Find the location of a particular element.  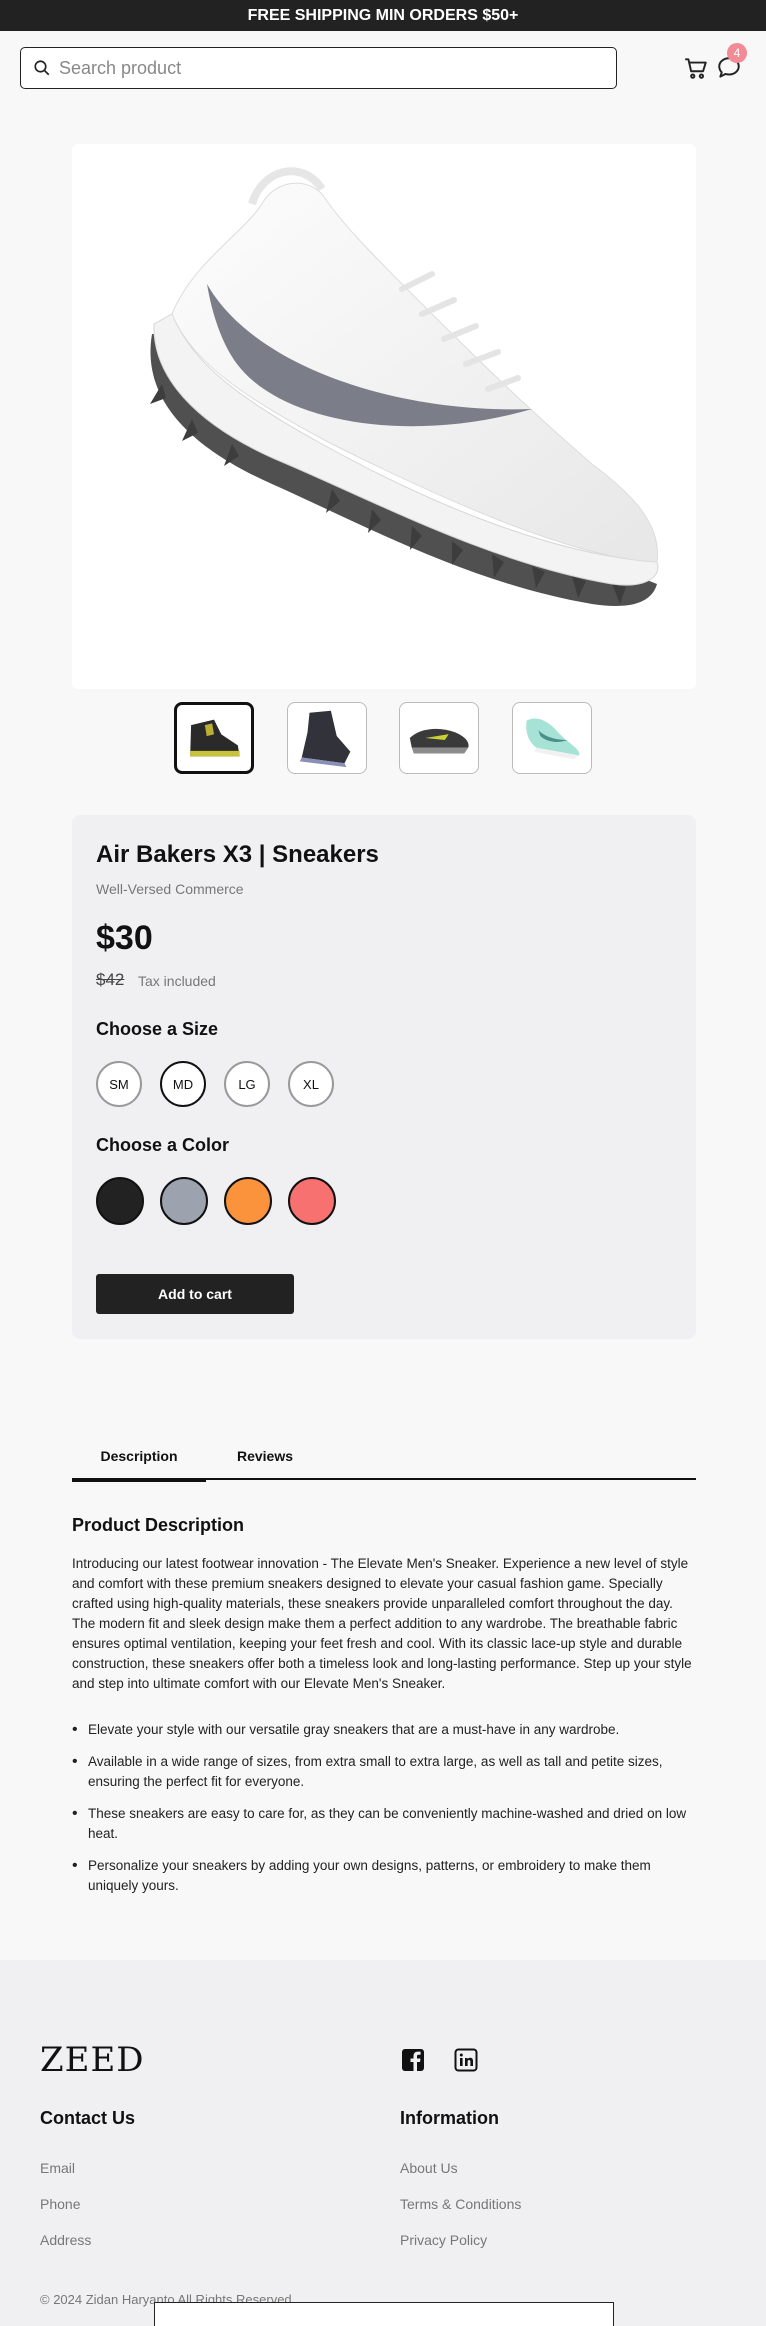

description-title: Product Description is located at coordinates (158, 1525).